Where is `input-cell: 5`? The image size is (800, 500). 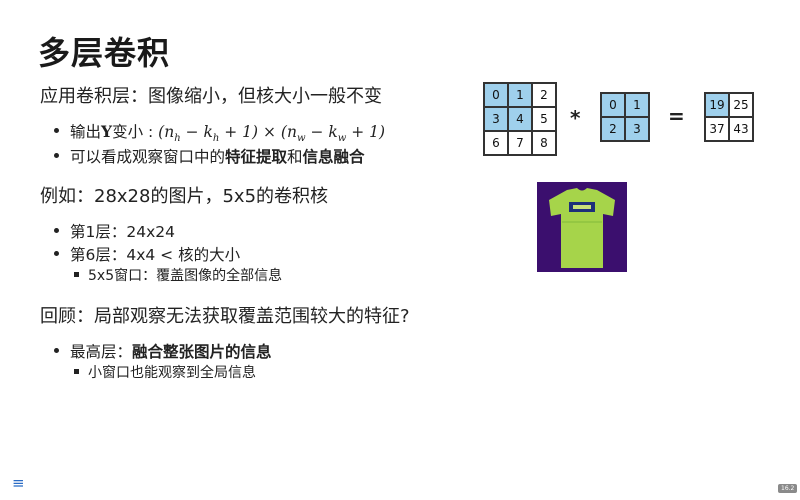
input-cell: 5 is located at coordinates (544, 119).